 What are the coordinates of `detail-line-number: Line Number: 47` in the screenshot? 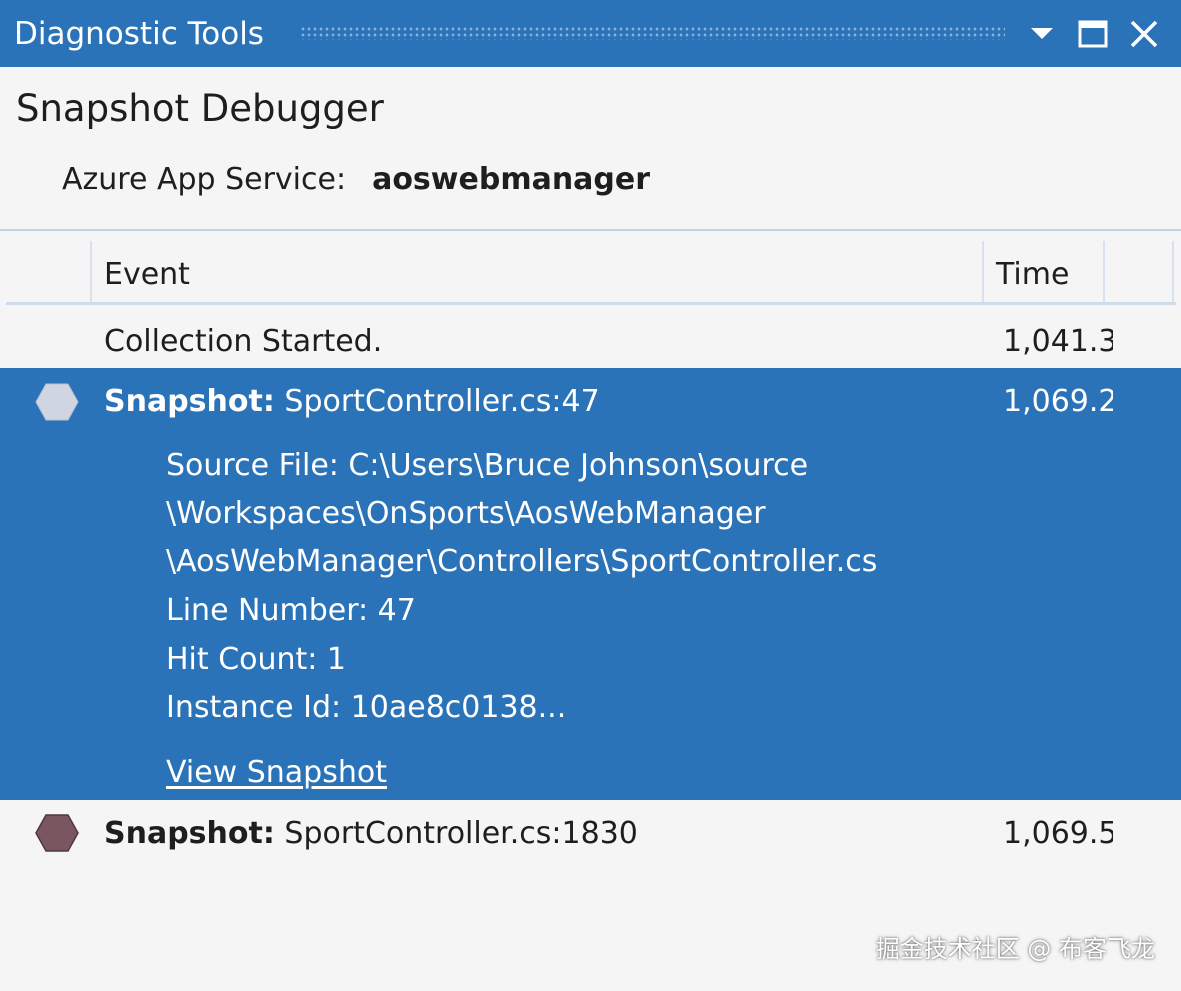 It's located at (291, 610).